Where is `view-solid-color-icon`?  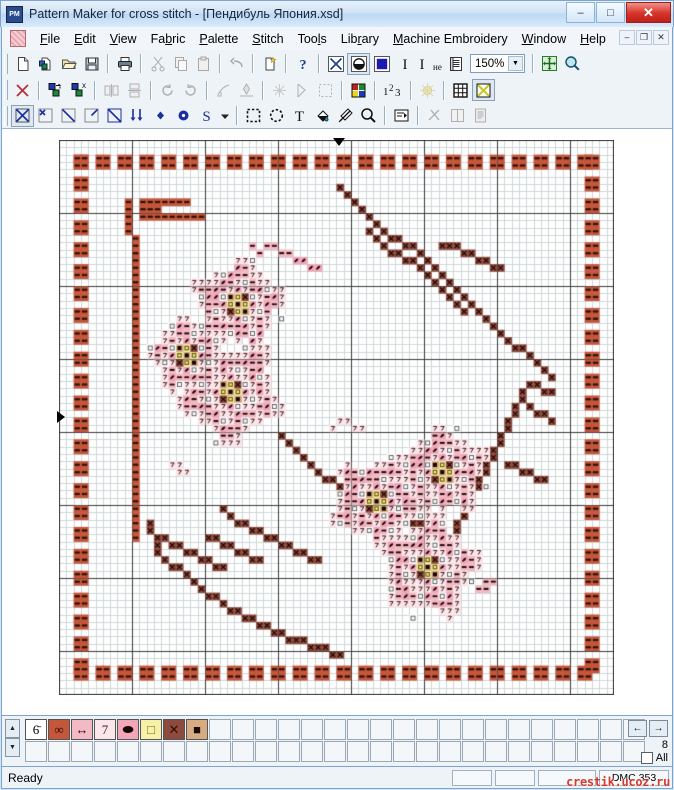 view-solid-color-icon is located at coordinates (381, 64).